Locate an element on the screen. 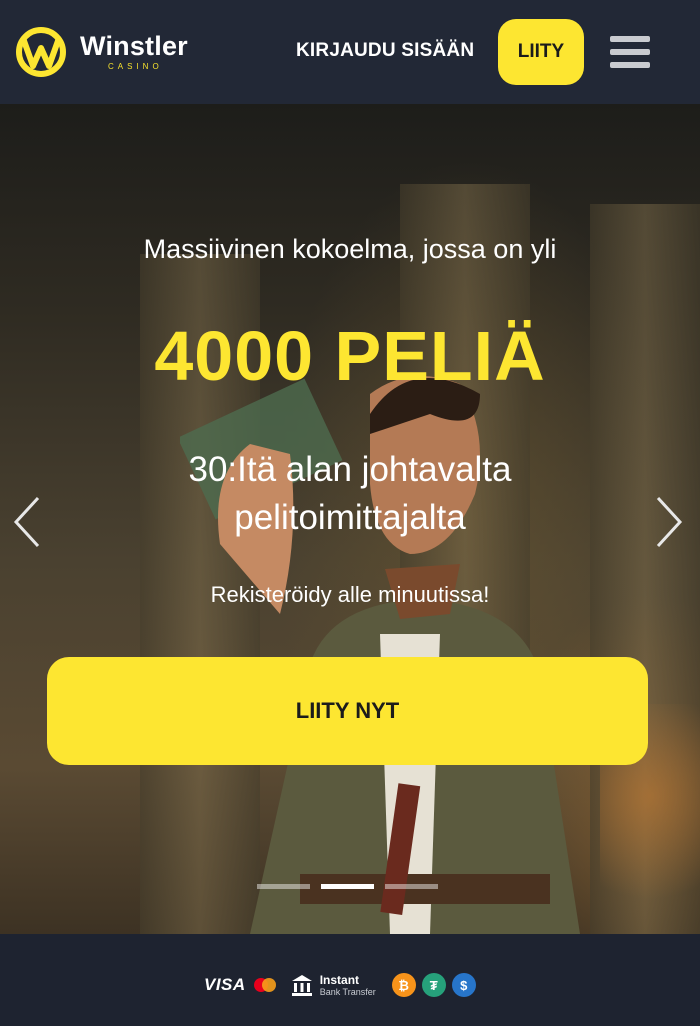 This screenshot has width=700, height=1026. logo-name: Winstler is located at coordinates (134, 46).